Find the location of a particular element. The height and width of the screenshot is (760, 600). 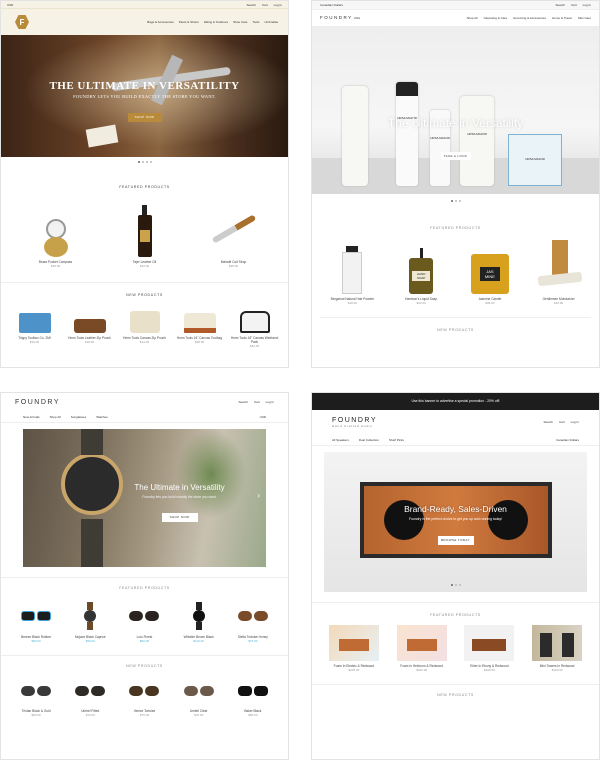

product-card: Elder In Ebony & Redwood $199.00 is located at coordinates (489, 648).